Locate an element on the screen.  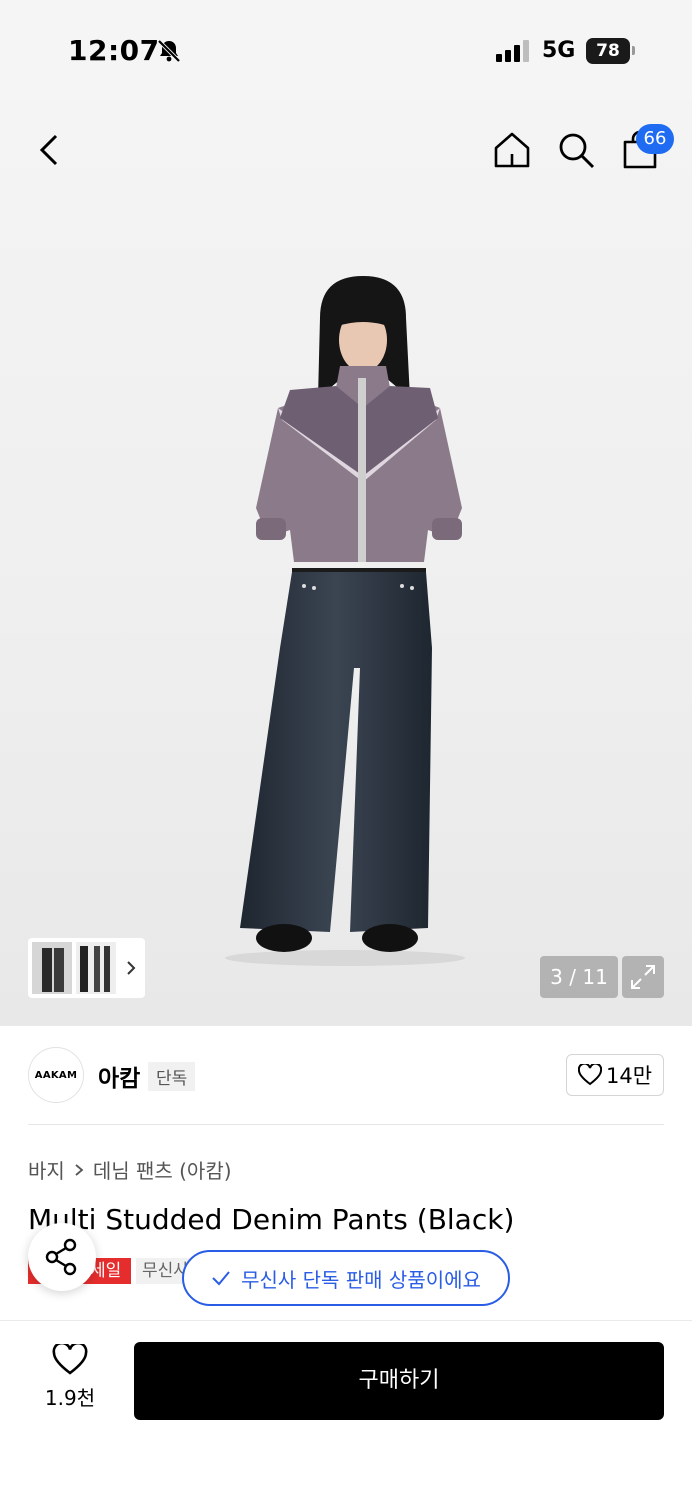
exclusive-tag: 단독 is located at coordinates (172, 1076).